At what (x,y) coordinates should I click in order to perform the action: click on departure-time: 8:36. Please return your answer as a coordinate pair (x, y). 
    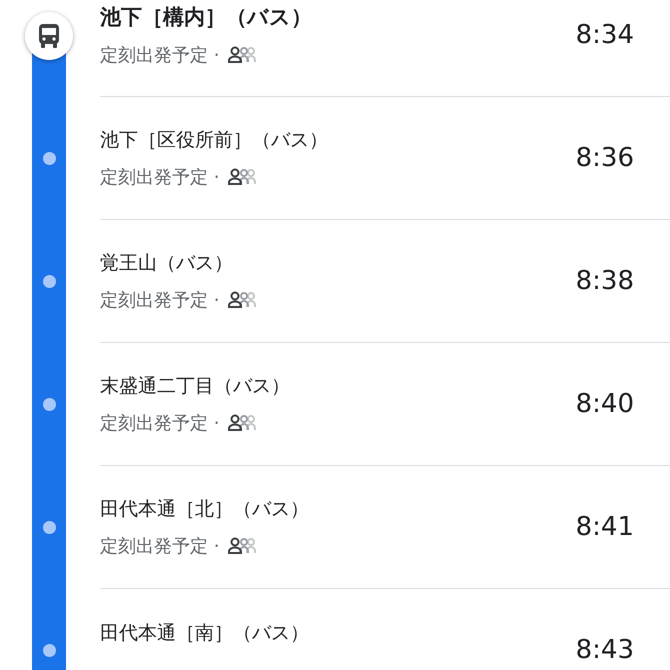
    Looking at the image, I should click on (605, 158).